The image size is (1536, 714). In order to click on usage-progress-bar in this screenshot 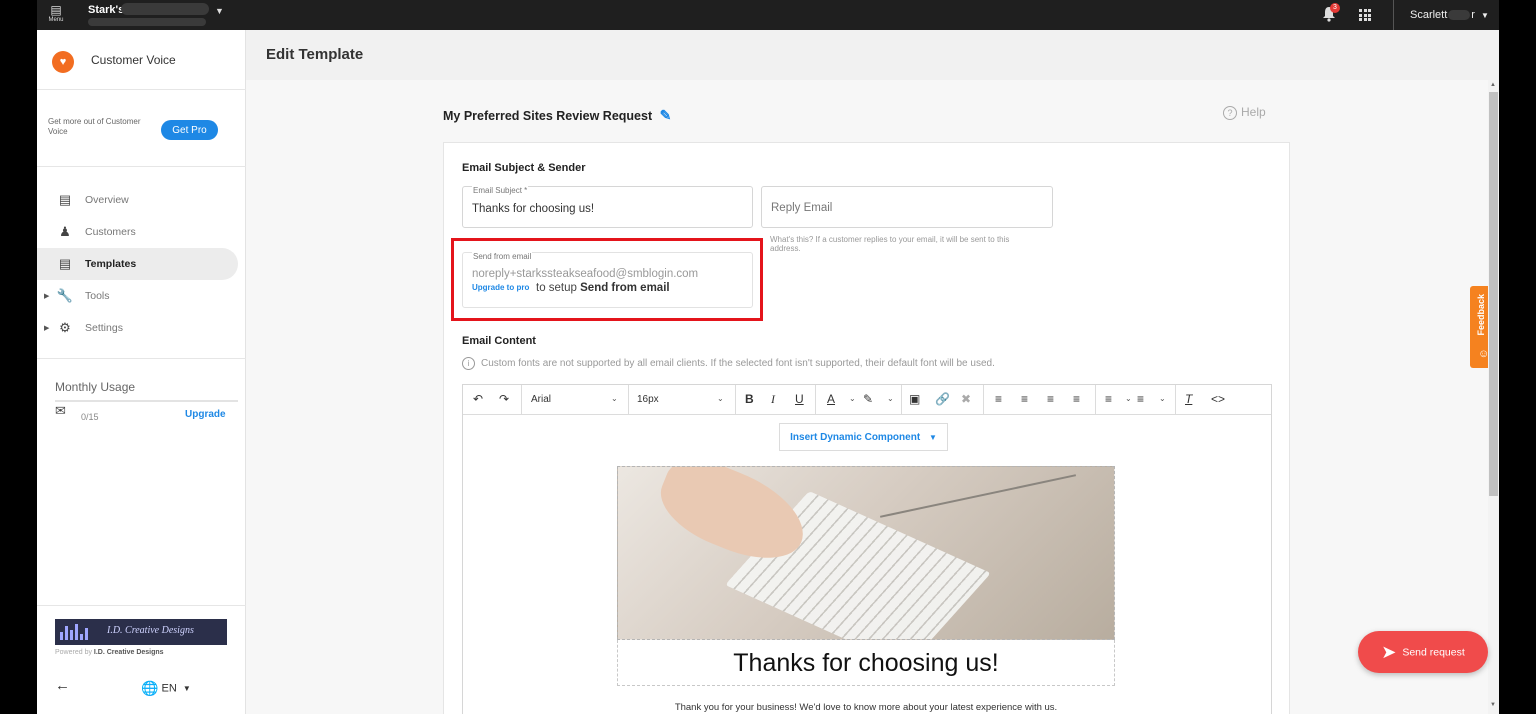, I will do `click(146, 401)`.